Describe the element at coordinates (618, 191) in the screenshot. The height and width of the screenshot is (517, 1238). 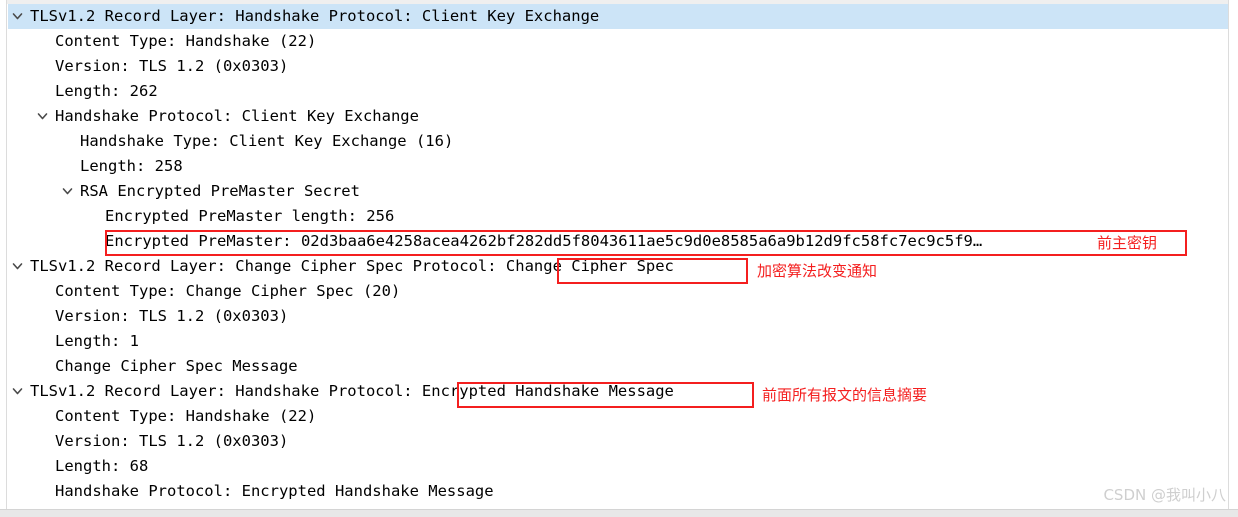
I see `tree-row: RSA Encrypted PreMaster Secret` at that location.